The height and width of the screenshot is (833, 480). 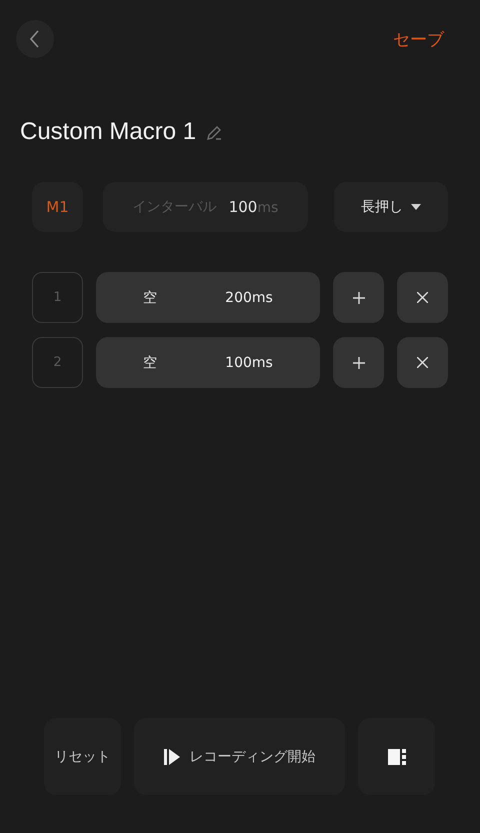 What do you see at coordinates (249, 298) in the screenshot?
I see `step-duration: 200ms` at bounding box center [249, 298].